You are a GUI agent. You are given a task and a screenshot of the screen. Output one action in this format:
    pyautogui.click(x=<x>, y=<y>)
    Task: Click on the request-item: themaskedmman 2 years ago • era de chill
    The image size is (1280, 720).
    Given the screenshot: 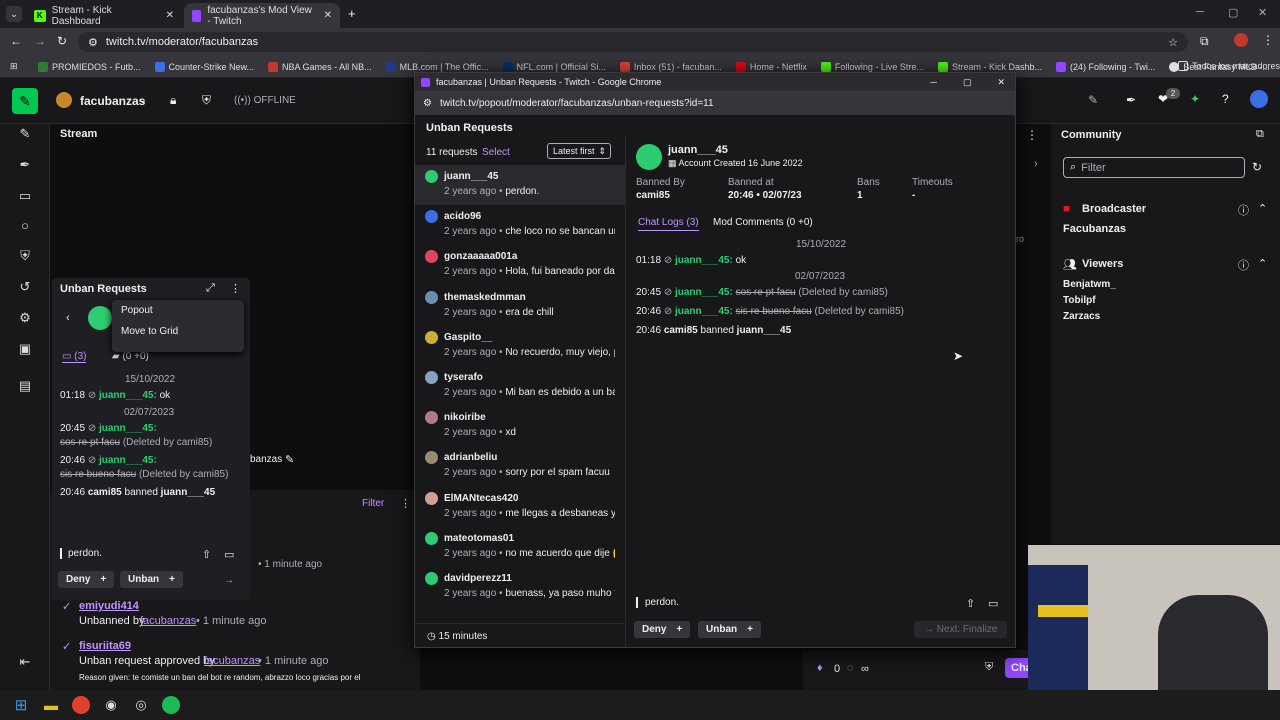 What is the action you would take?
    pyautogui.click(x=520, y=306)
    